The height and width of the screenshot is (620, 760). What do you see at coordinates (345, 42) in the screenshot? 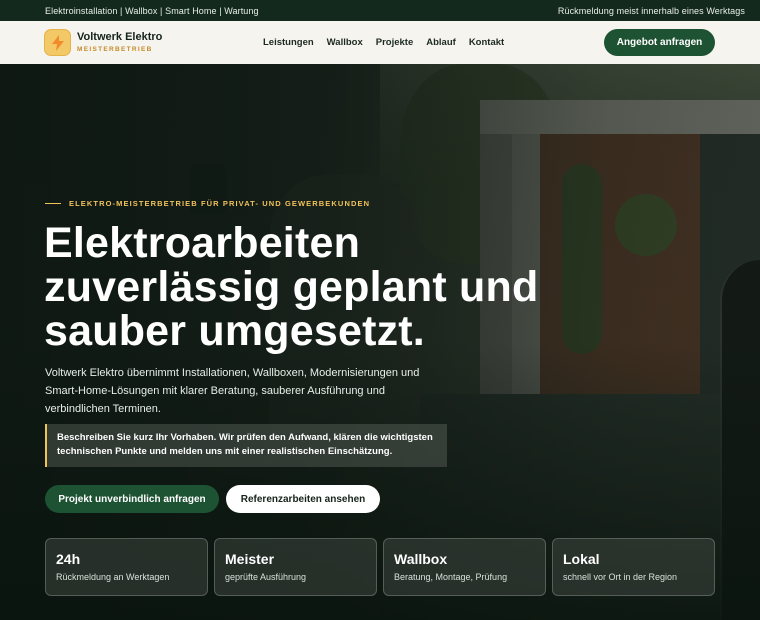
I see `nav-wallbox: Wallbox` at bounding box center [345, 42].